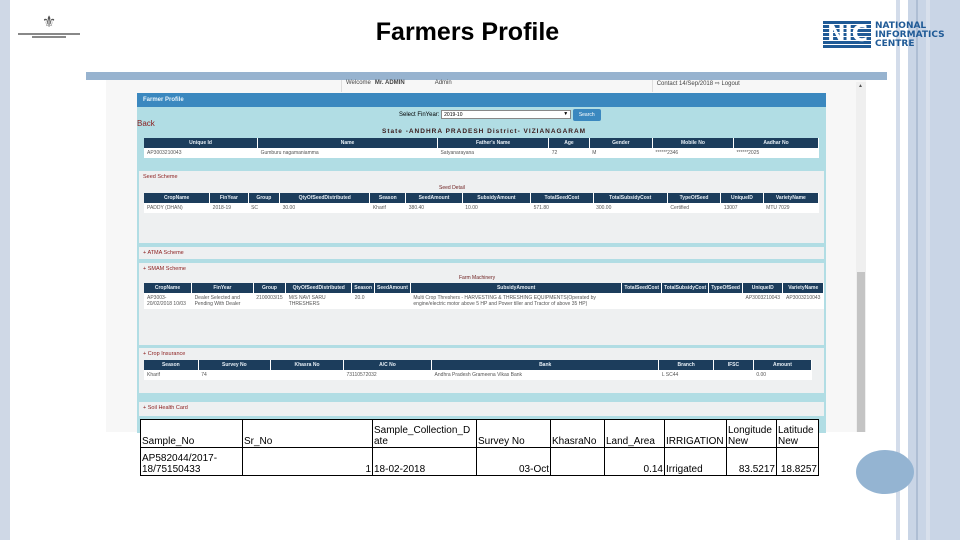 This screenshot has height=540, width=960. What do you see at coordinates (791, 198) in the screenshot?
I see `column-header: VarietyName` at bounding box center [791, 198].